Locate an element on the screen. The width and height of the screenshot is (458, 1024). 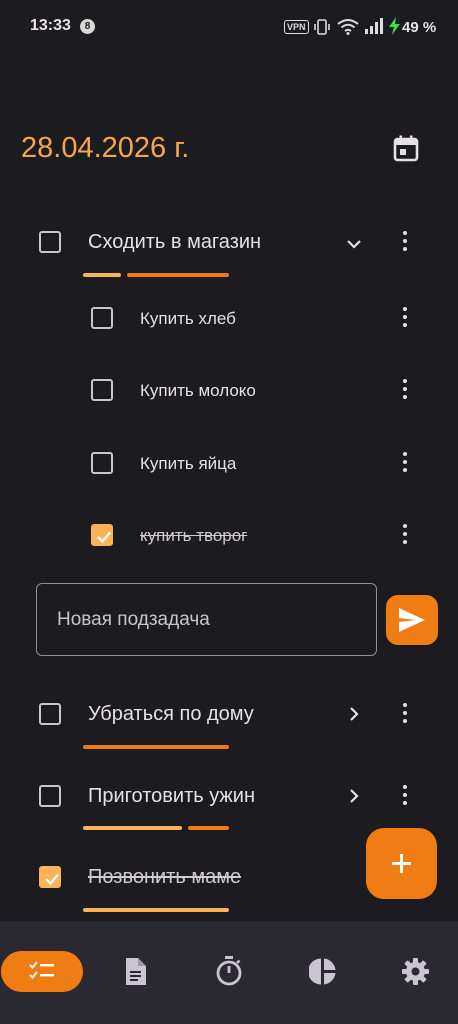
task-title: Позвонить маме is located at coordinates (164, 877).